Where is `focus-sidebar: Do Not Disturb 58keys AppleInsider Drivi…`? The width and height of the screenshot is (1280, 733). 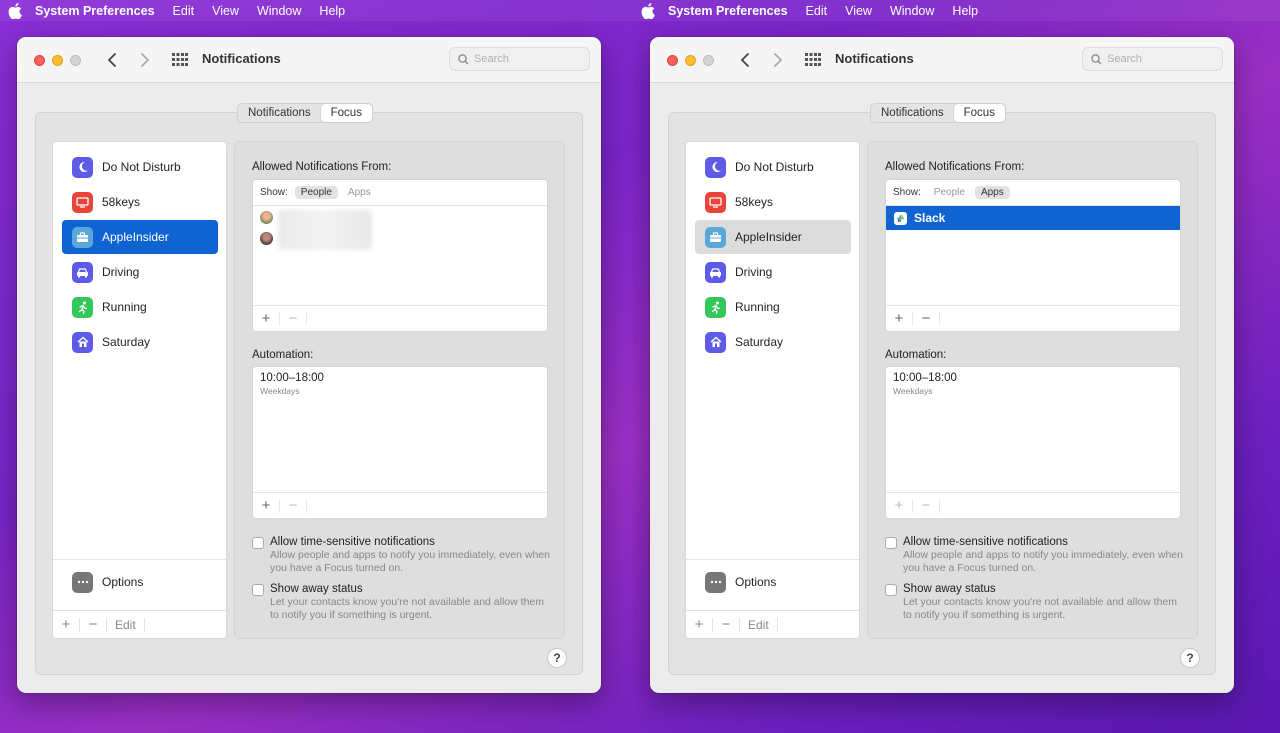
focus-sidebar: Do Not Disturb 58keys AppleInsider Drivi… is located at coordinates (139, 390).